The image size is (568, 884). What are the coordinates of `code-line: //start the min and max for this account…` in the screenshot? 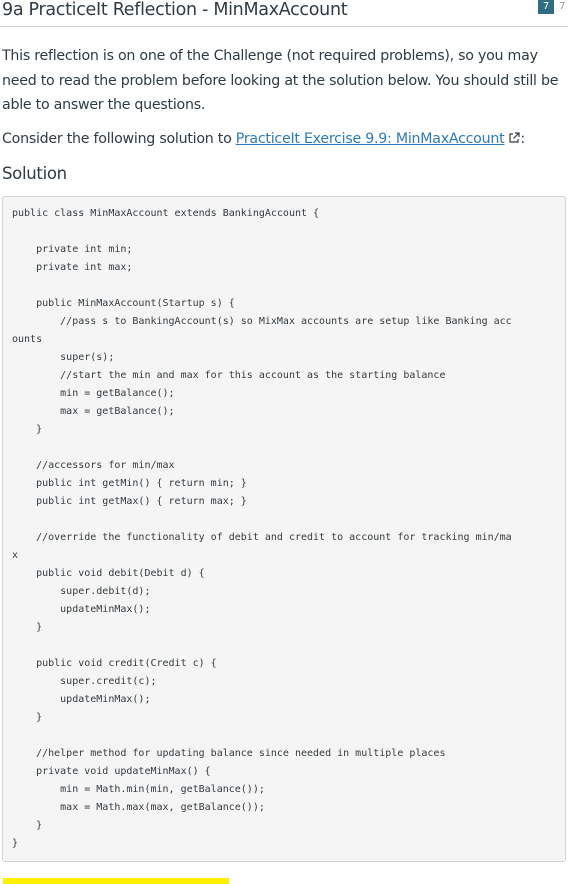 It's located at (229, 375).